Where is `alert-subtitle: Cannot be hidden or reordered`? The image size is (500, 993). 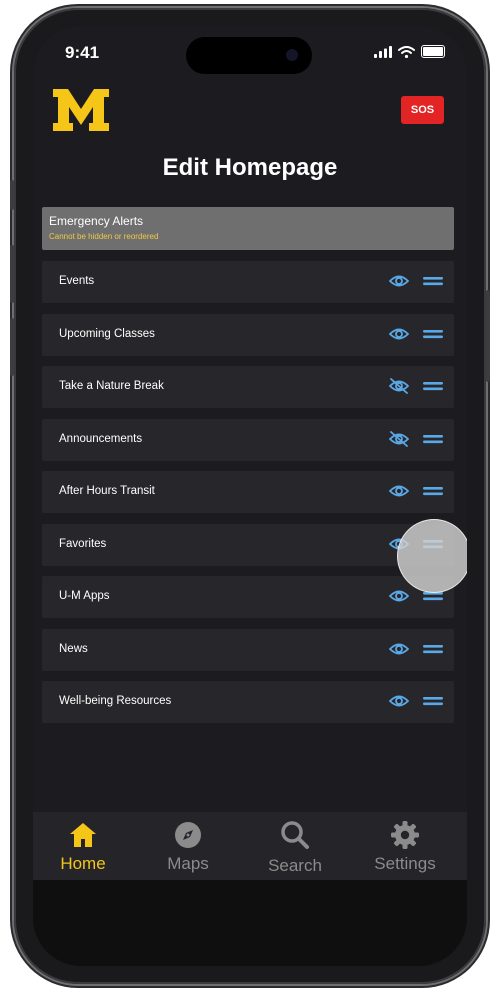 alert-subtitle: Cannot be hidden or reordered is located at coordinates (104, 236).